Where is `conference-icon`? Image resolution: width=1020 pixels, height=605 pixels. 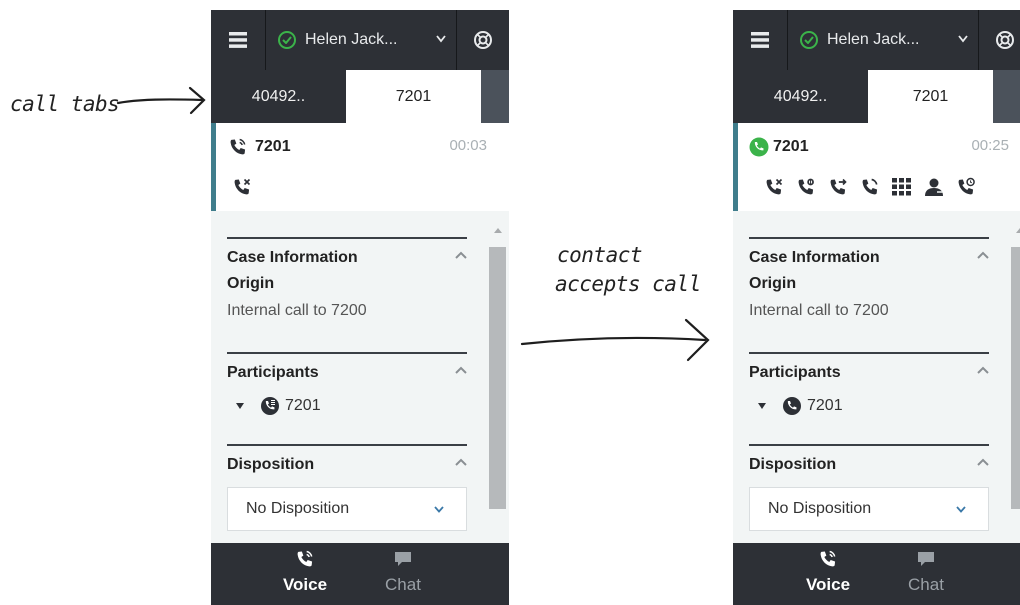 conference-icon is located at coordinates (934, 187).